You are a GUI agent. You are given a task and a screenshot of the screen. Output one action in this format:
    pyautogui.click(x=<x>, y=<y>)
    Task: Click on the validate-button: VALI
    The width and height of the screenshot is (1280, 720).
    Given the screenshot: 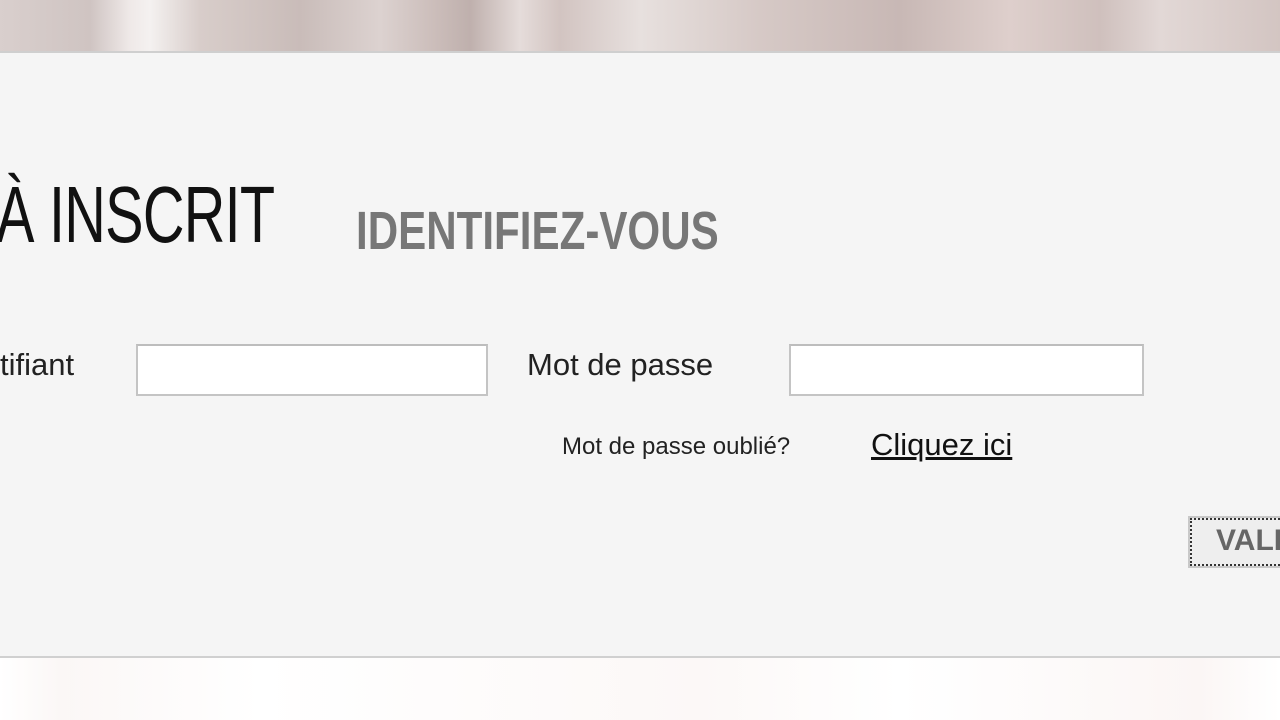 What is the action you would take?
    pyautogui.click(x=1234, y=542)
    